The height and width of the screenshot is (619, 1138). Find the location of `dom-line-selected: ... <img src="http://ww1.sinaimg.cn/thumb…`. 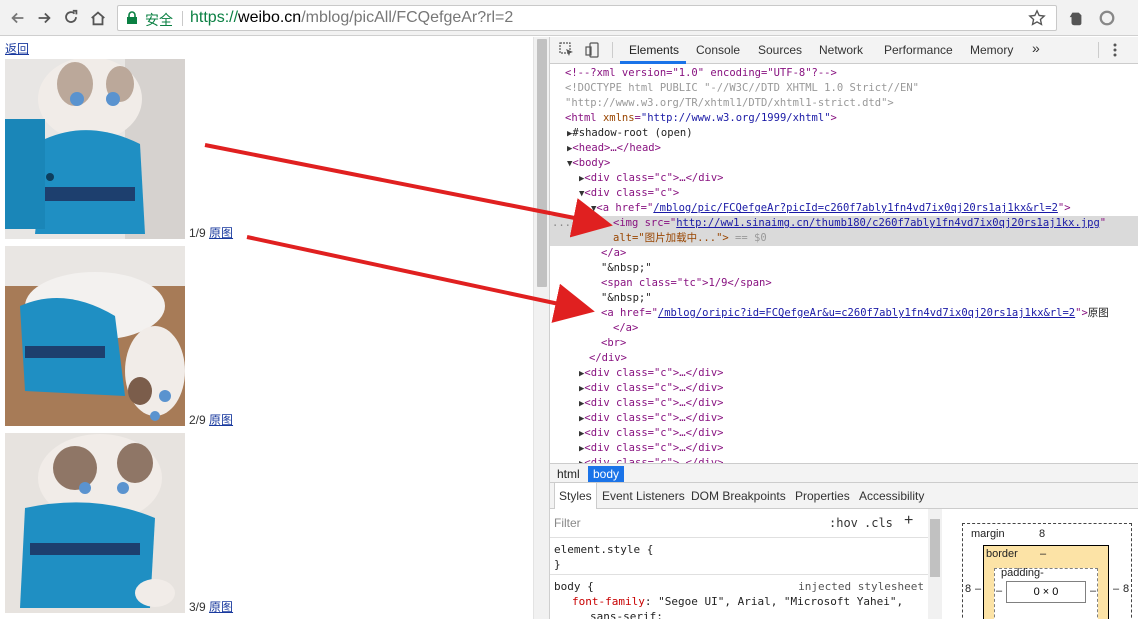

dom-line-selected: ... <img src="http://ww1.sinaimg.cn/thumb… is located at coordinates (844, 223).